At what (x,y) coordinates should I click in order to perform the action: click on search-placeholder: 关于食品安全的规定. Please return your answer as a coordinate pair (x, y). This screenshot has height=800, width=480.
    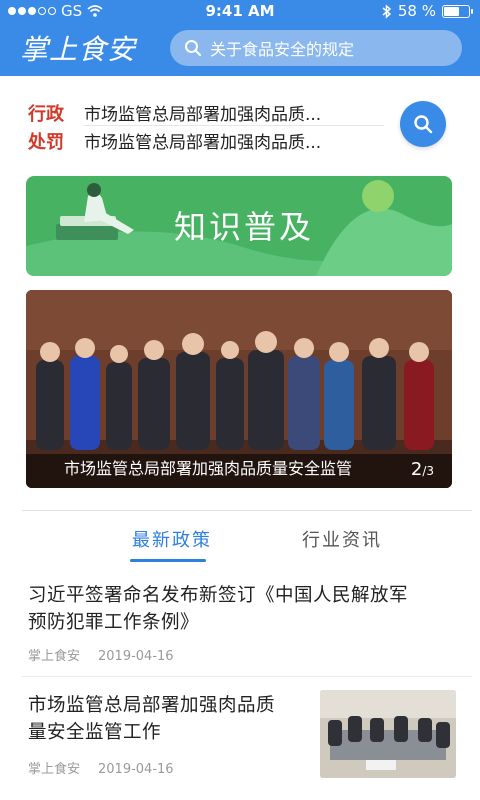
    Looking at the image, I should click on (282, 49).